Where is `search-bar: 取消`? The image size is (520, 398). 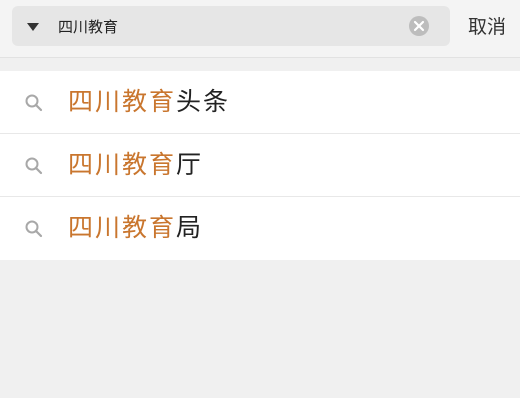
search-bar: 取消 is located at coordinates (260, 29).